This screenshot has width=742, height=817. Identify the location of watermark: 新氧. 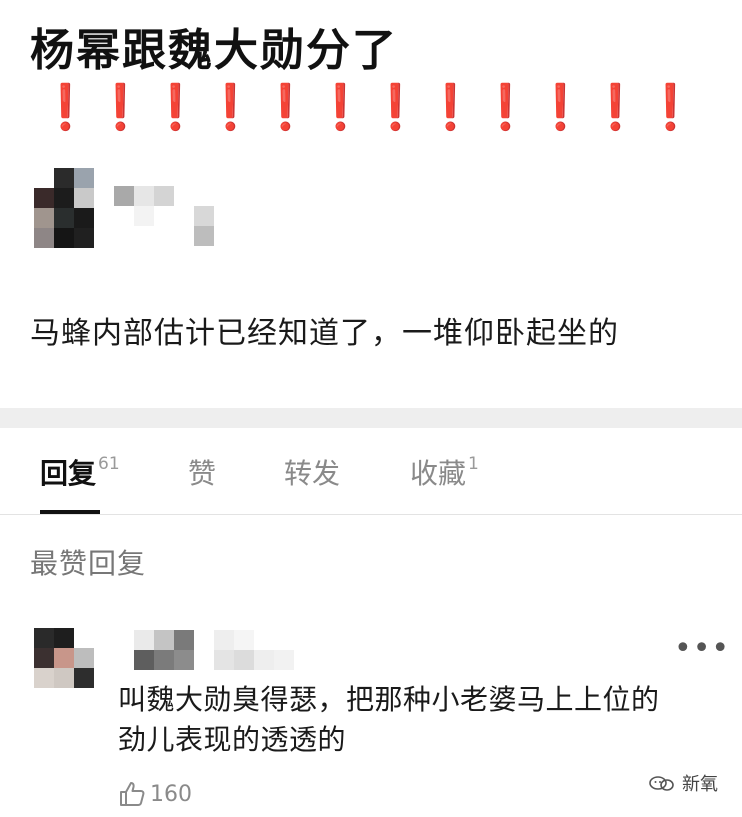
(683, 783).